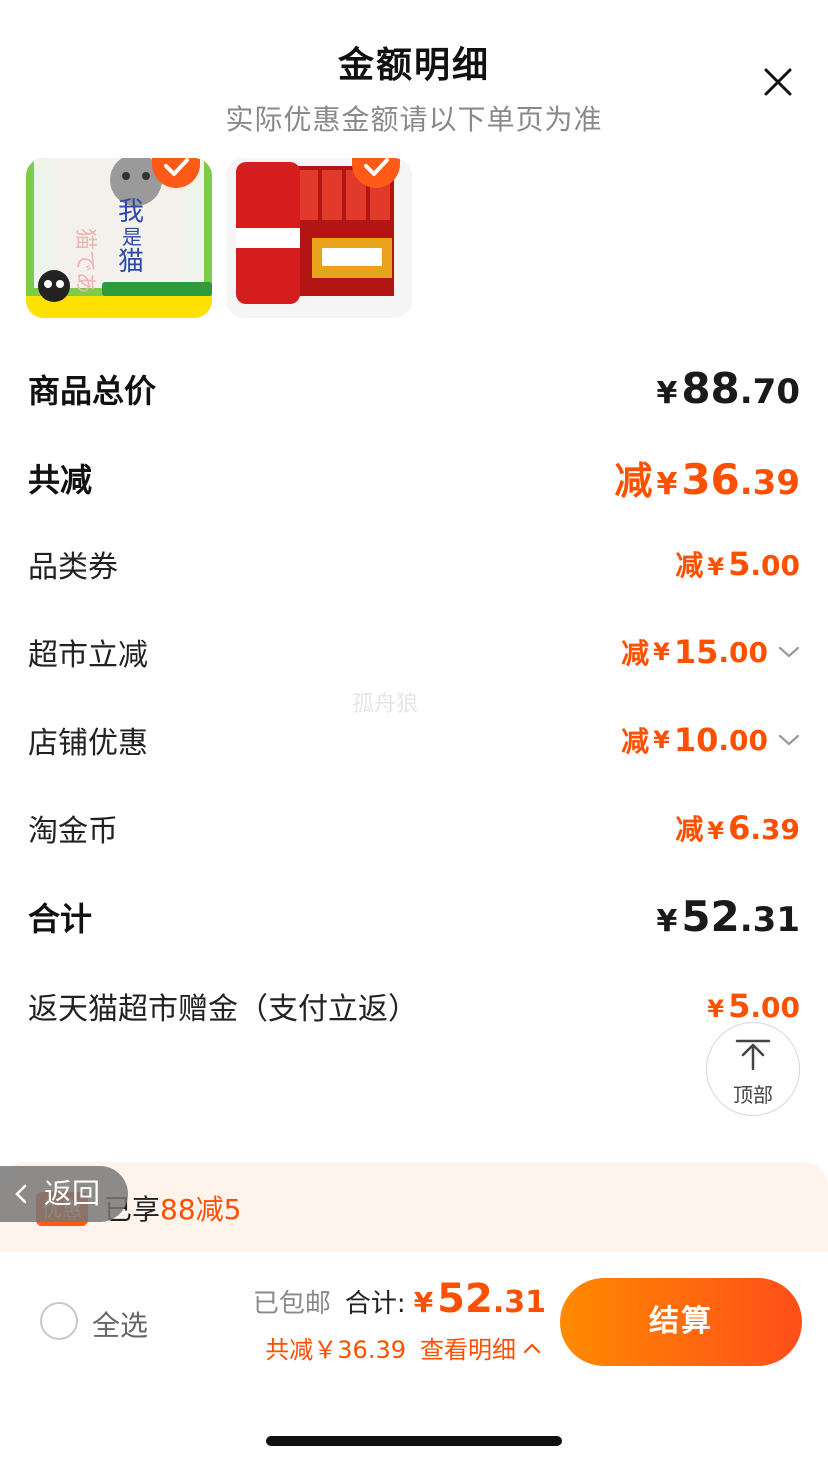  What do you see at coordinates (414, 916) in the screenshot?
I see `row-grand-total: 合计 ¥ 52 .31` at bounding box center [414, 916].